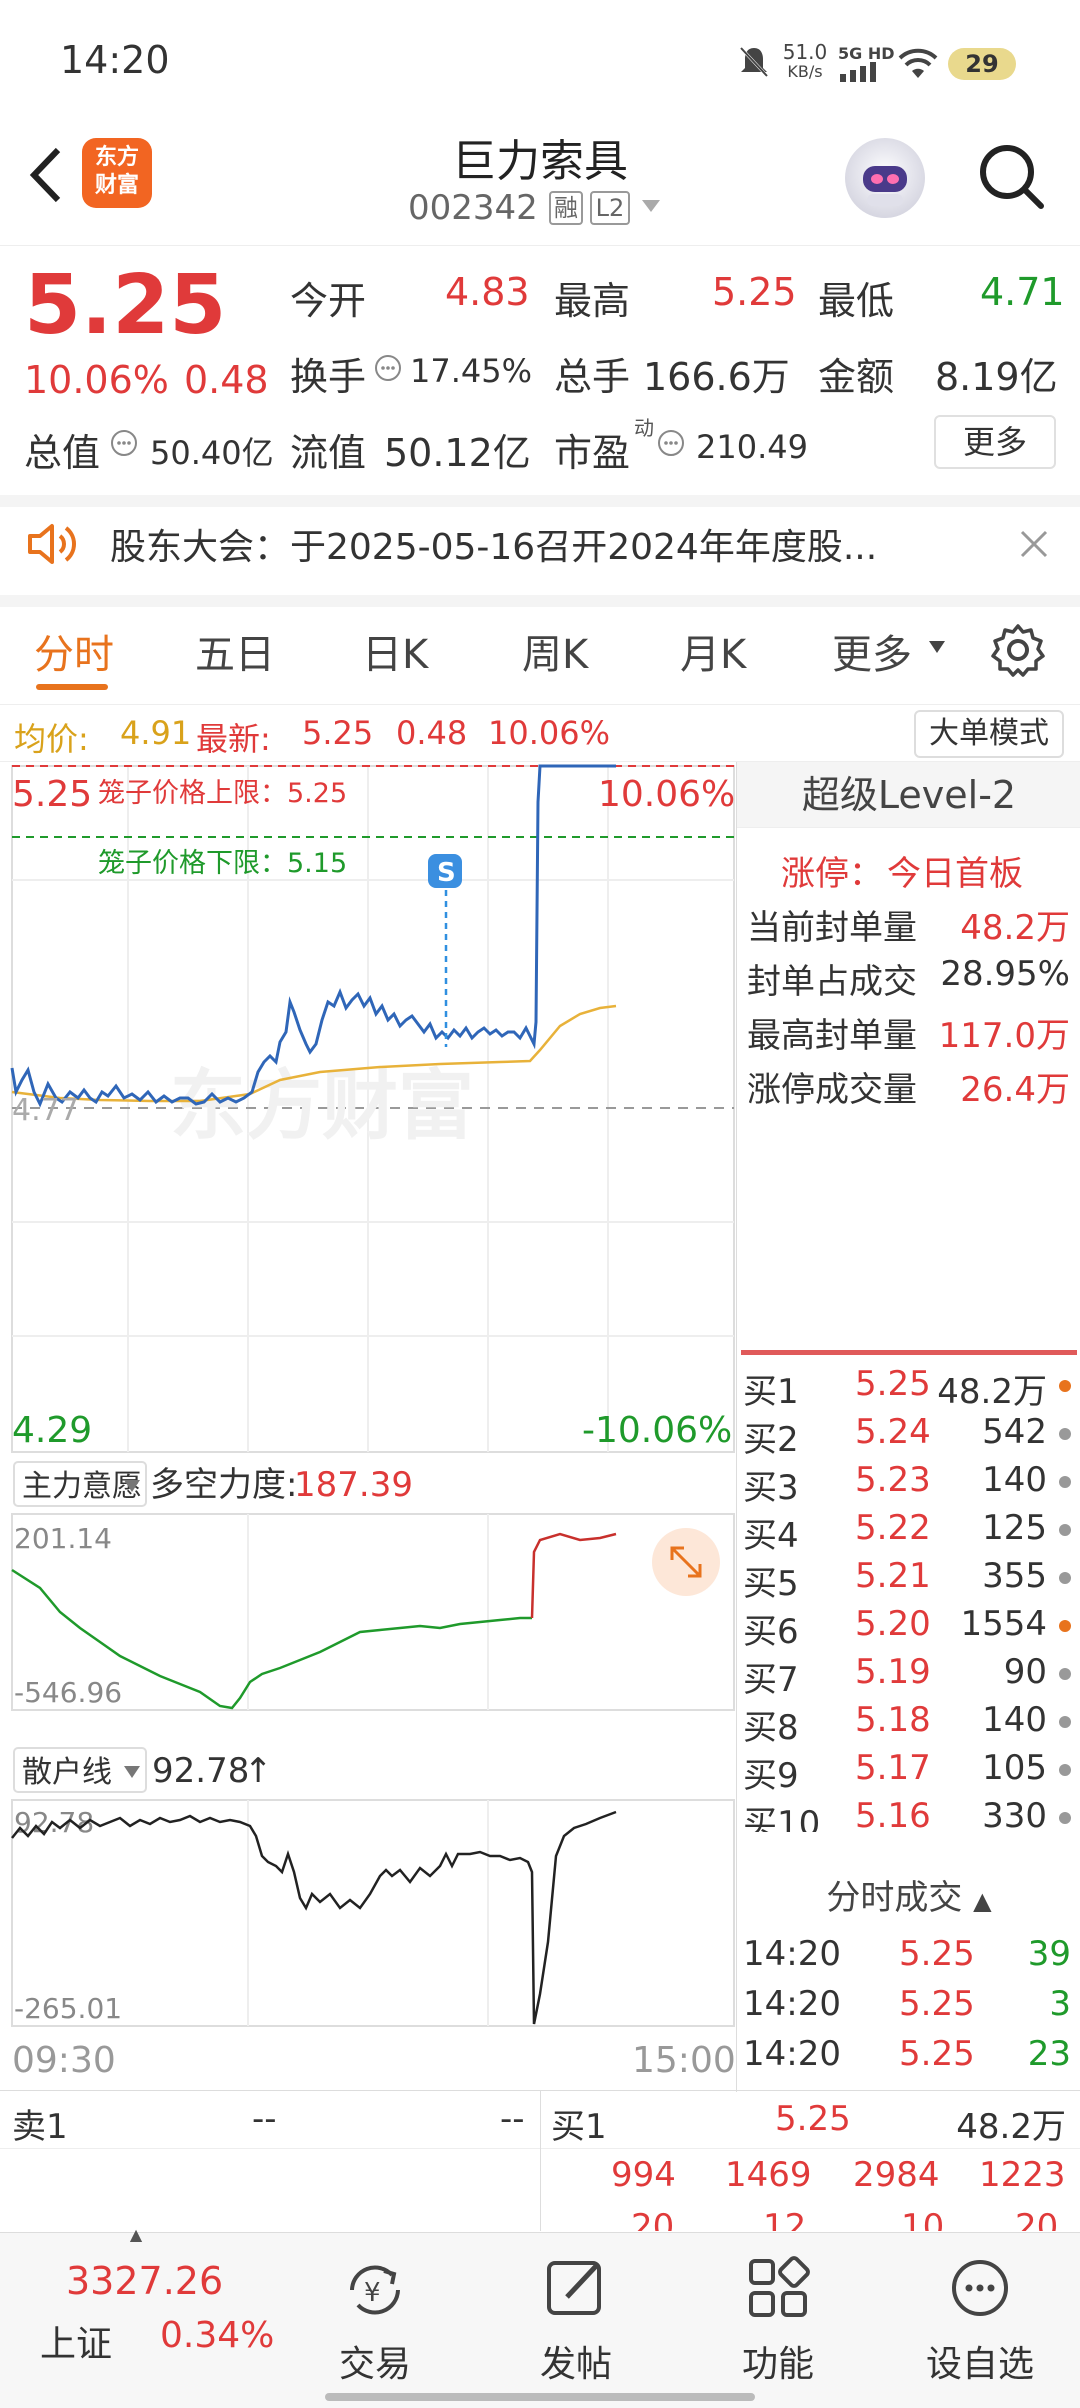 This screenshot has width=1080, height=2408. Describe the element at coordinates (575, 2364) in the screenshot. I see `nav-post-label: 发帖` at that location.